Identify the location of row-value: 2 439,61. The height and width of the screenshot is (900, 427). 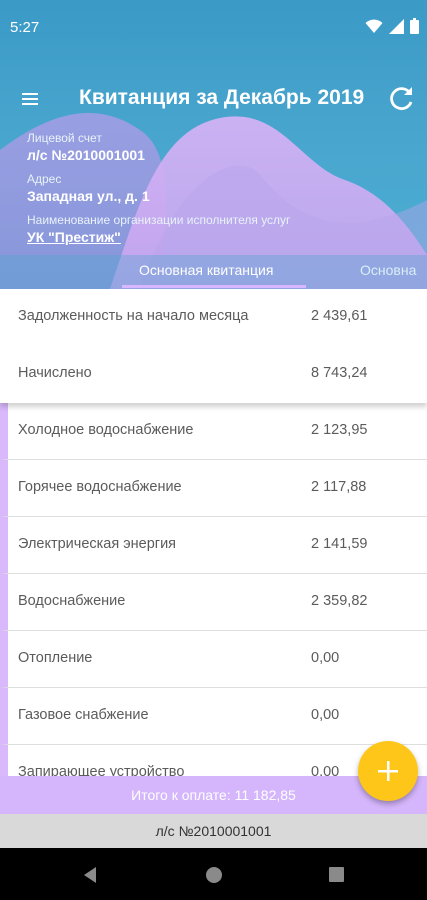
(339, 316).